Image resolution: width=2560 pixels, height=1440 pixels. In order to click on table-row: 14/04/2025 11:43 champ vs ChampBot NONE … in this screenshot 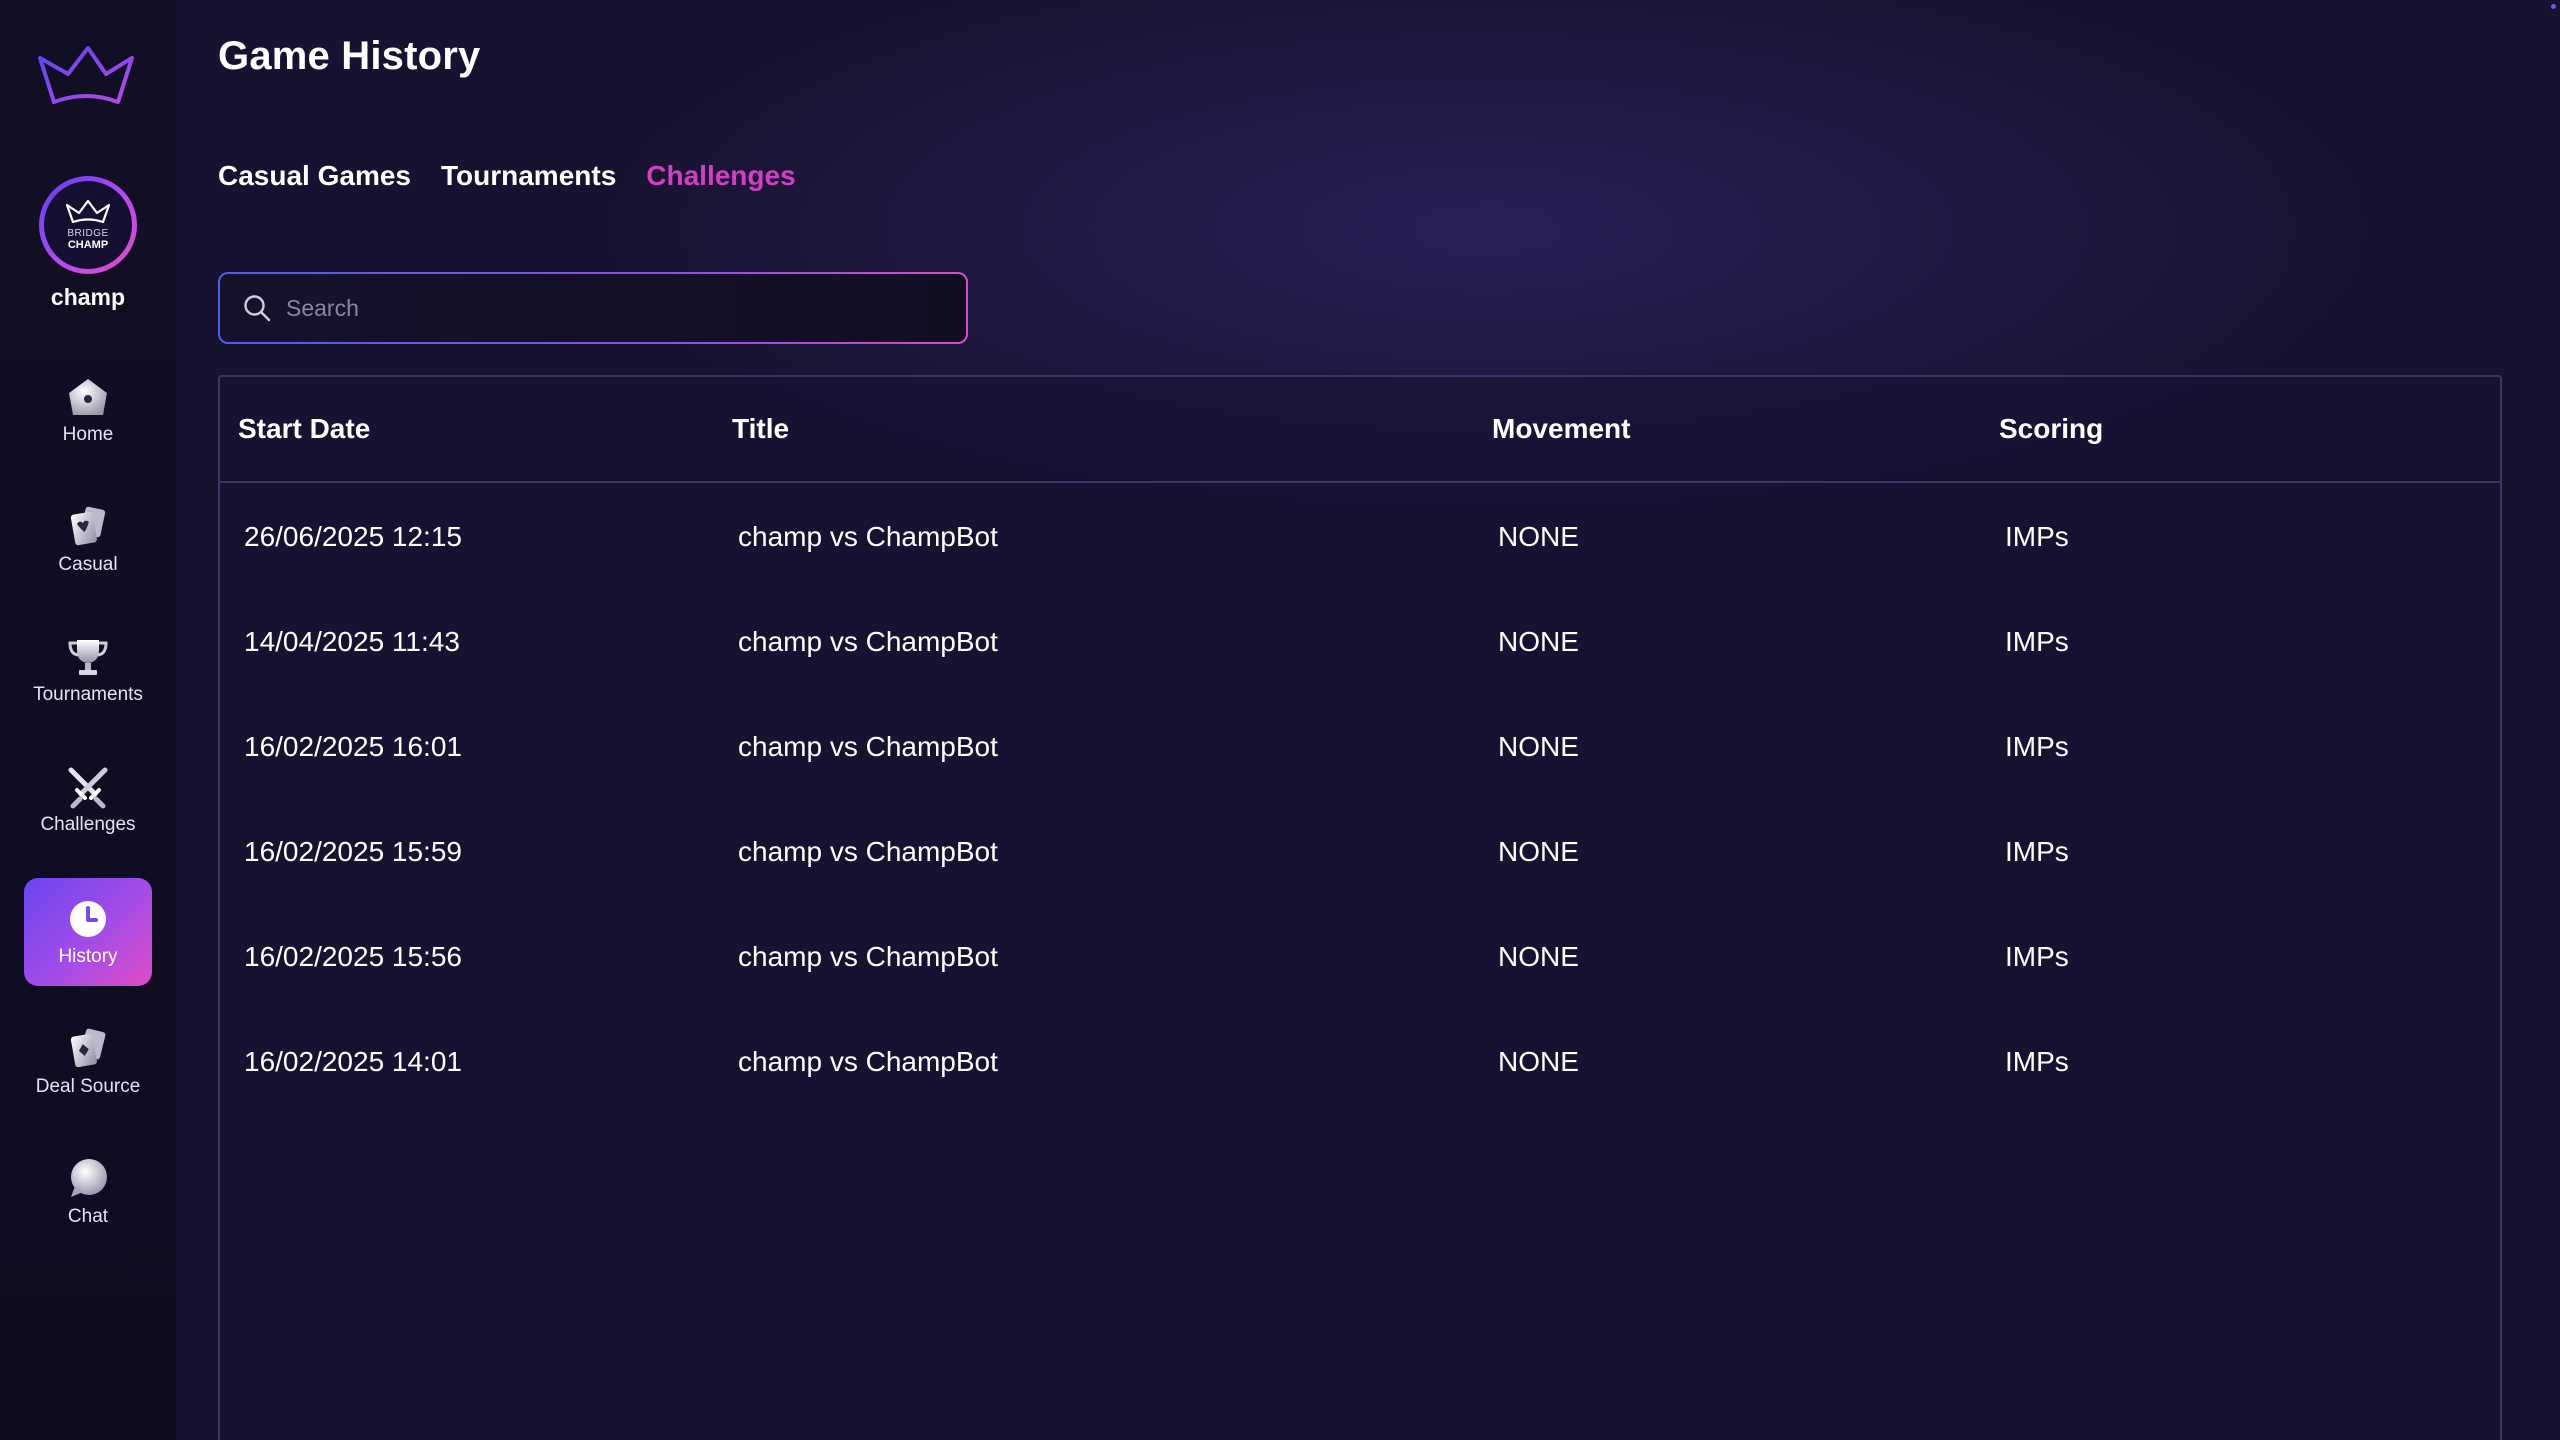, I will do `click(1360, 640)`.